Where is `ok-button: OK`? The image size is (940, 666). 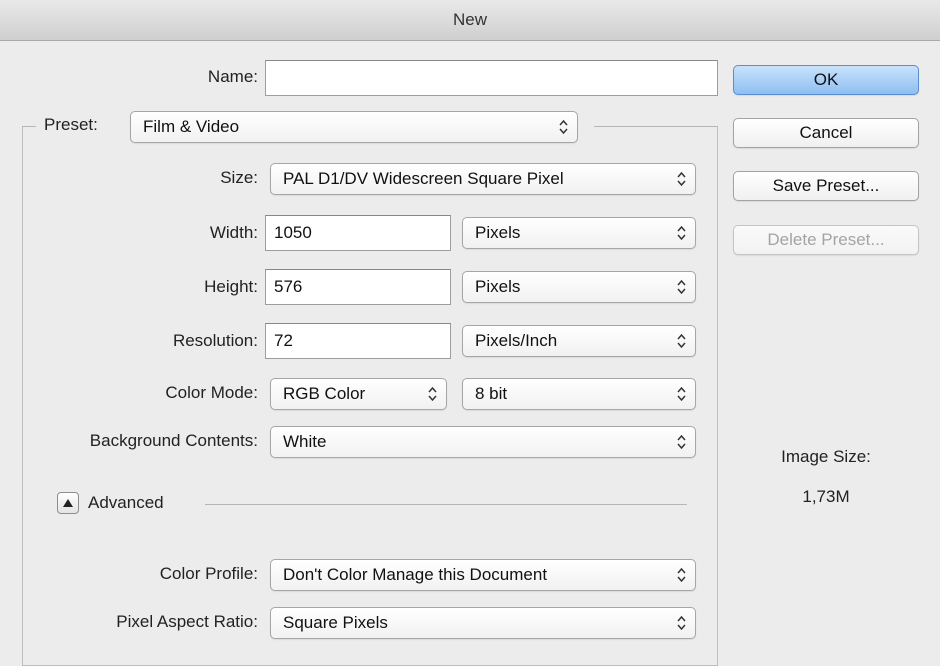 ok-button: OK is located at coordinates (826, 80).